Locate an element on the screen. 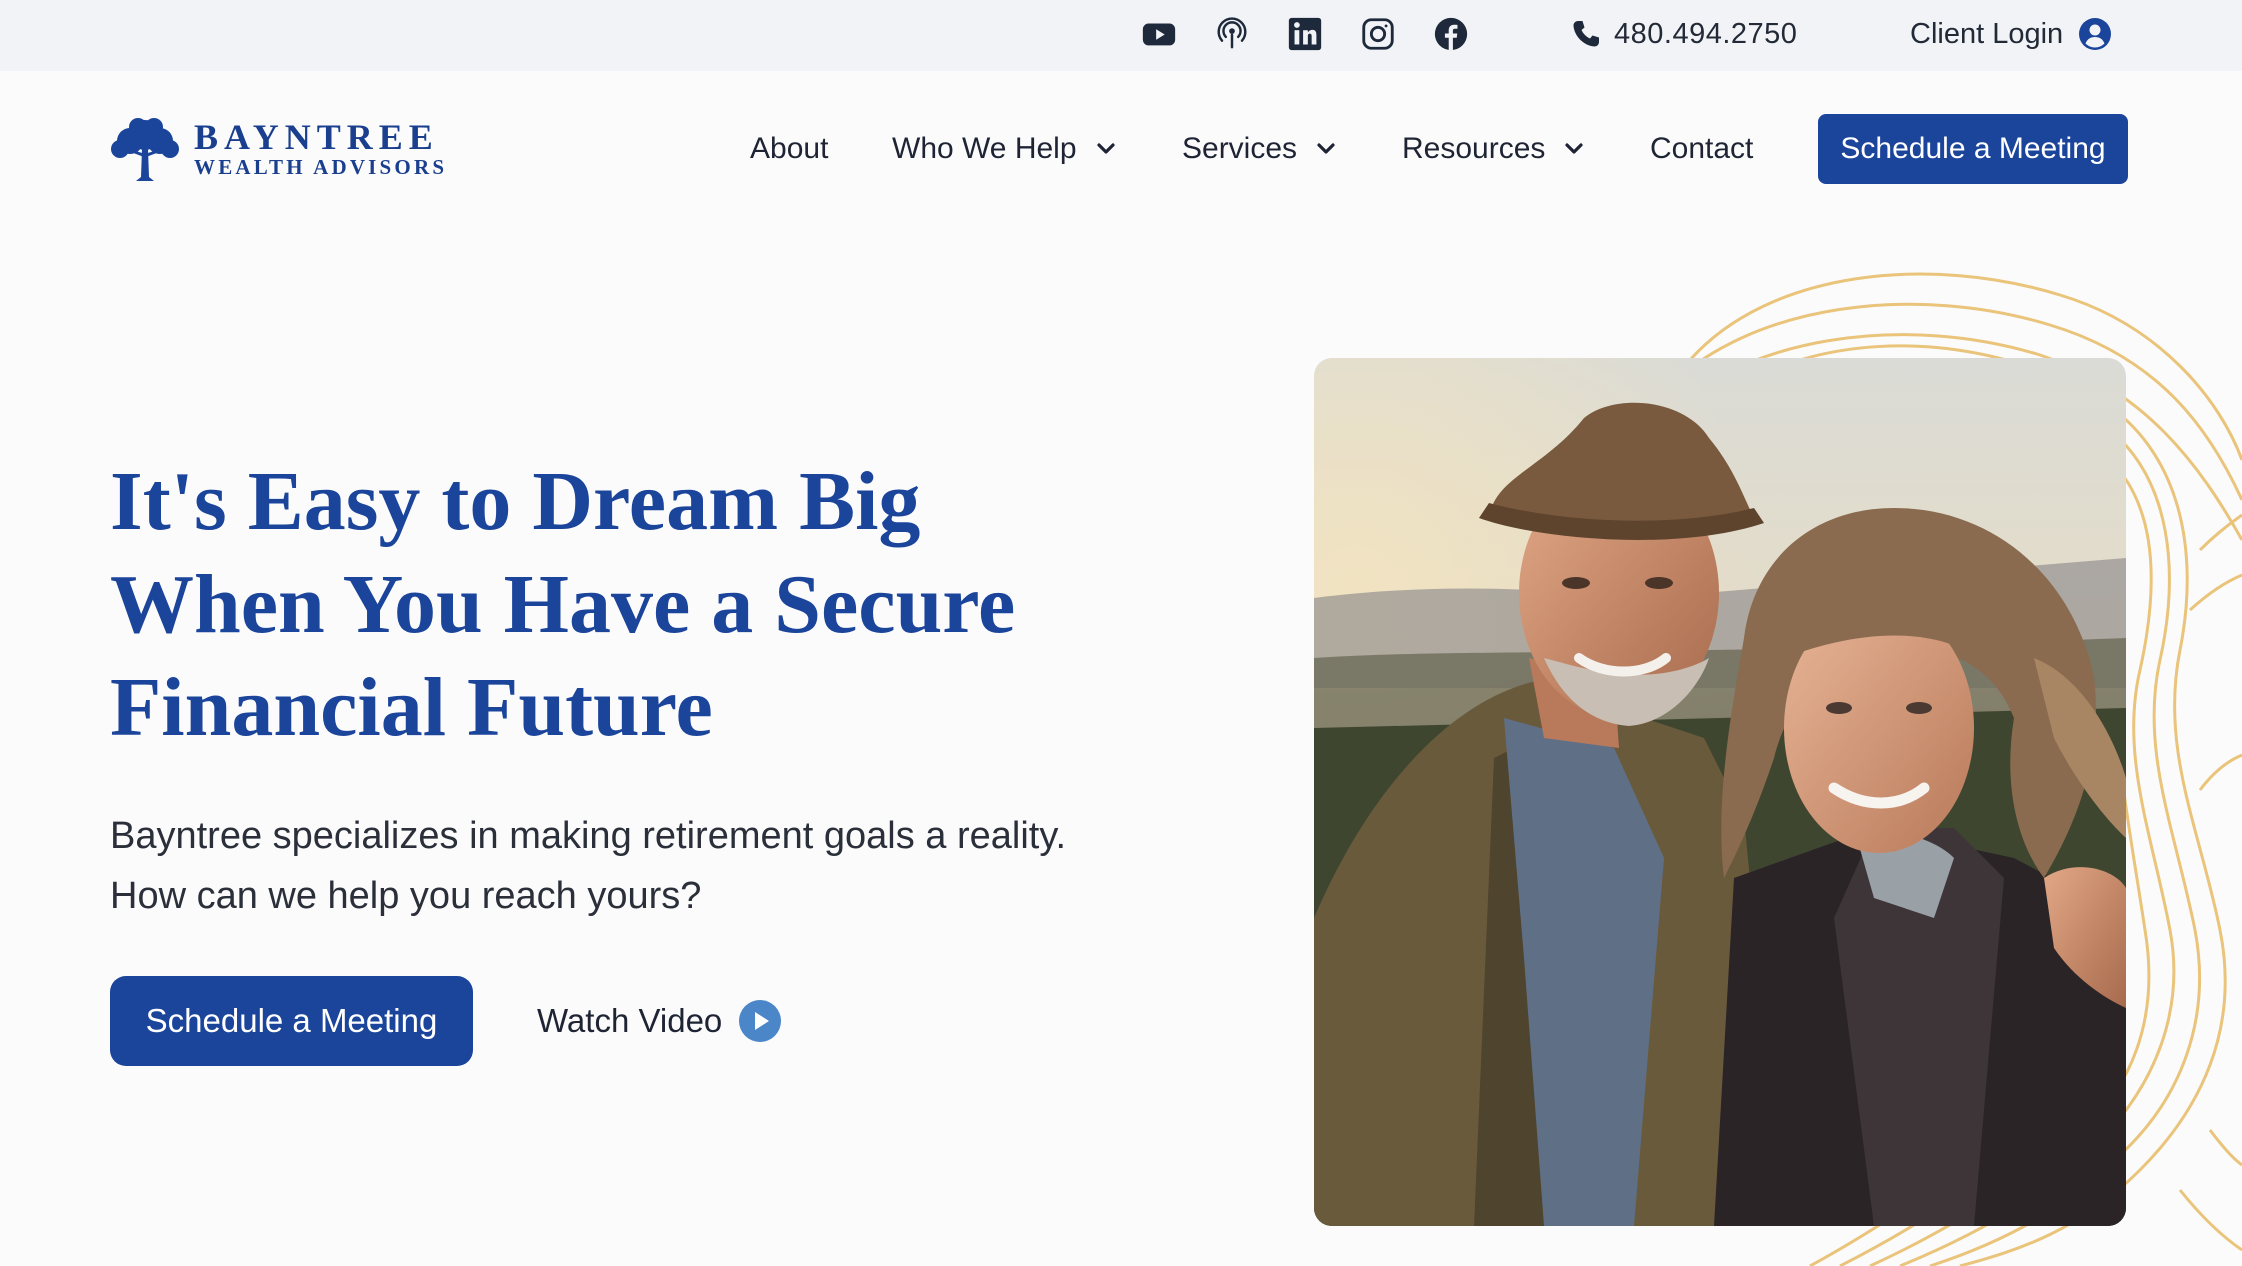 The width and height of the screenshot is (2242, 1266). tree-icon is located at coordinates (145, 149).